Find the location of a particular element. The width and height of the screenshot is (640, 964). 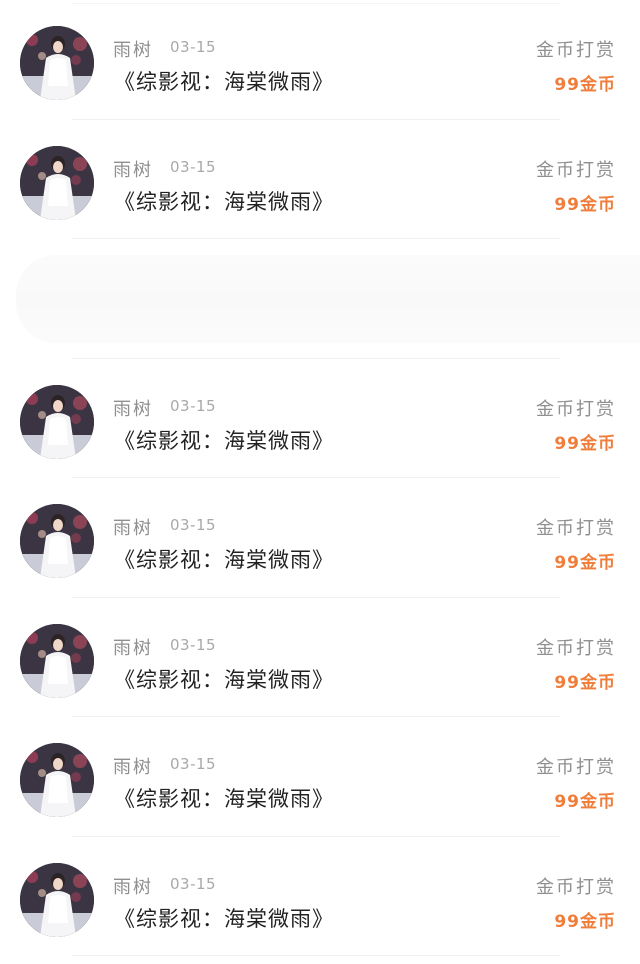

placeholder-row is located at coordinates (320, 299).